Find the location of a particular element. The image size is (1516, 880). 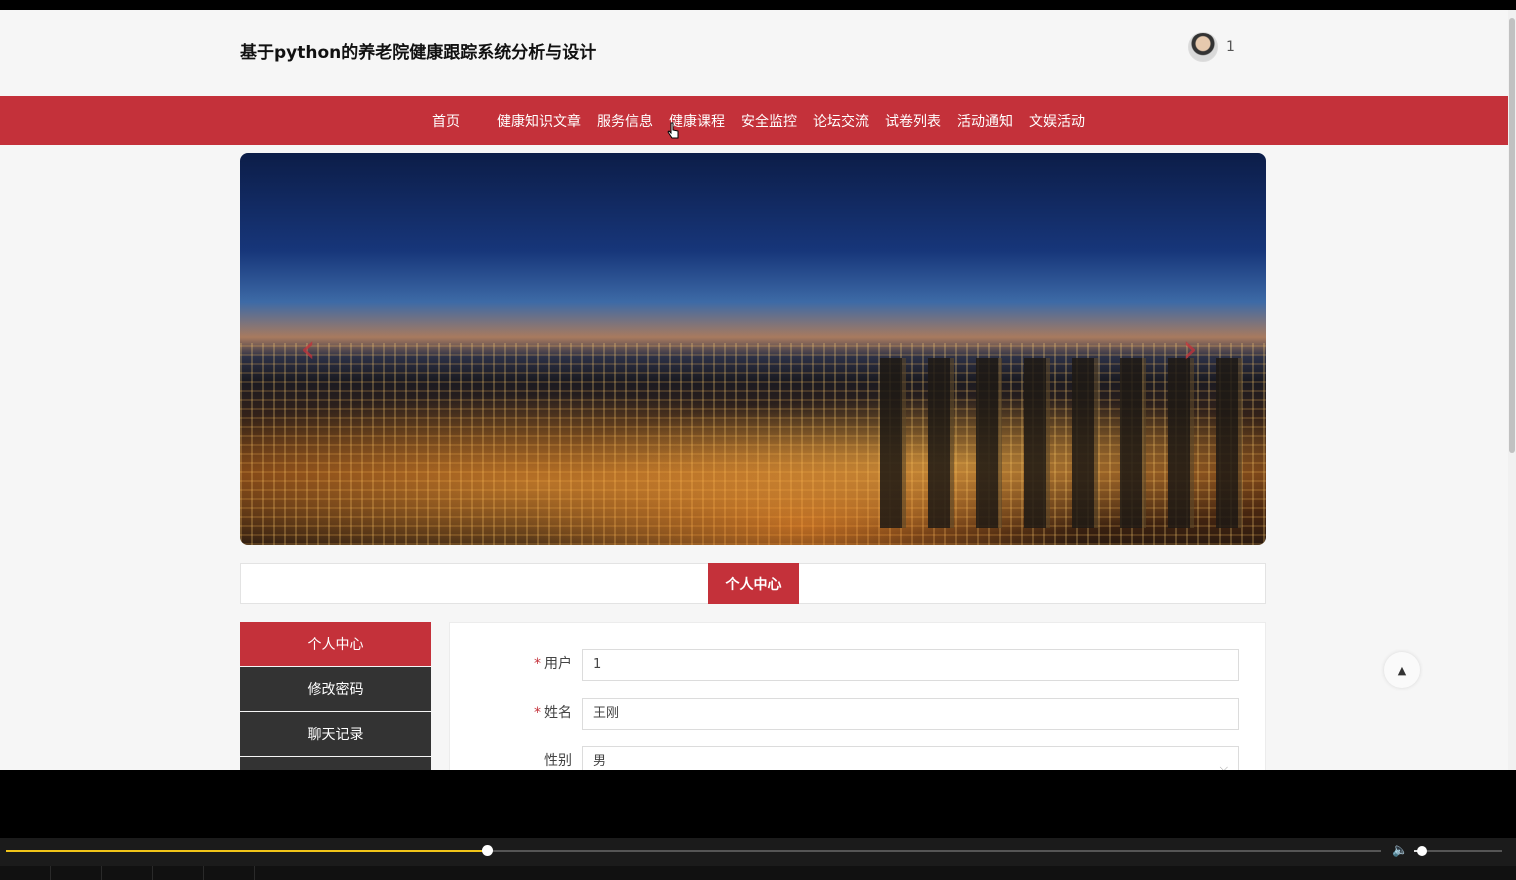

chevron-left-icon: ‹ is located at coordinates (312, 349).